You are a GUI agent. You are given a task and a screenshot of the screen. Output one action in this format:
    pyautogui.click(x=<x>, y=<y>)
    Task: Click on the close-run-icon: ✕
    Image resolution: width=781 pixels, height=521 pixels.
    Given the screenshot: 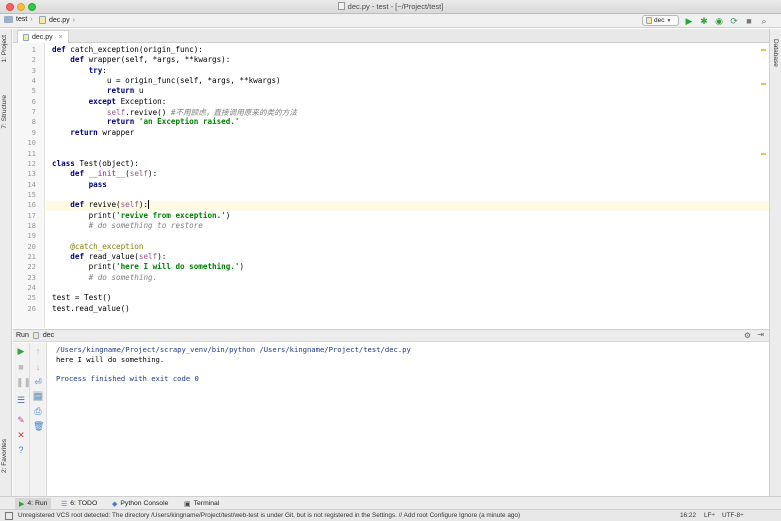 What is the action you would take?
    pyautogui.click(x=21, y=435)
    